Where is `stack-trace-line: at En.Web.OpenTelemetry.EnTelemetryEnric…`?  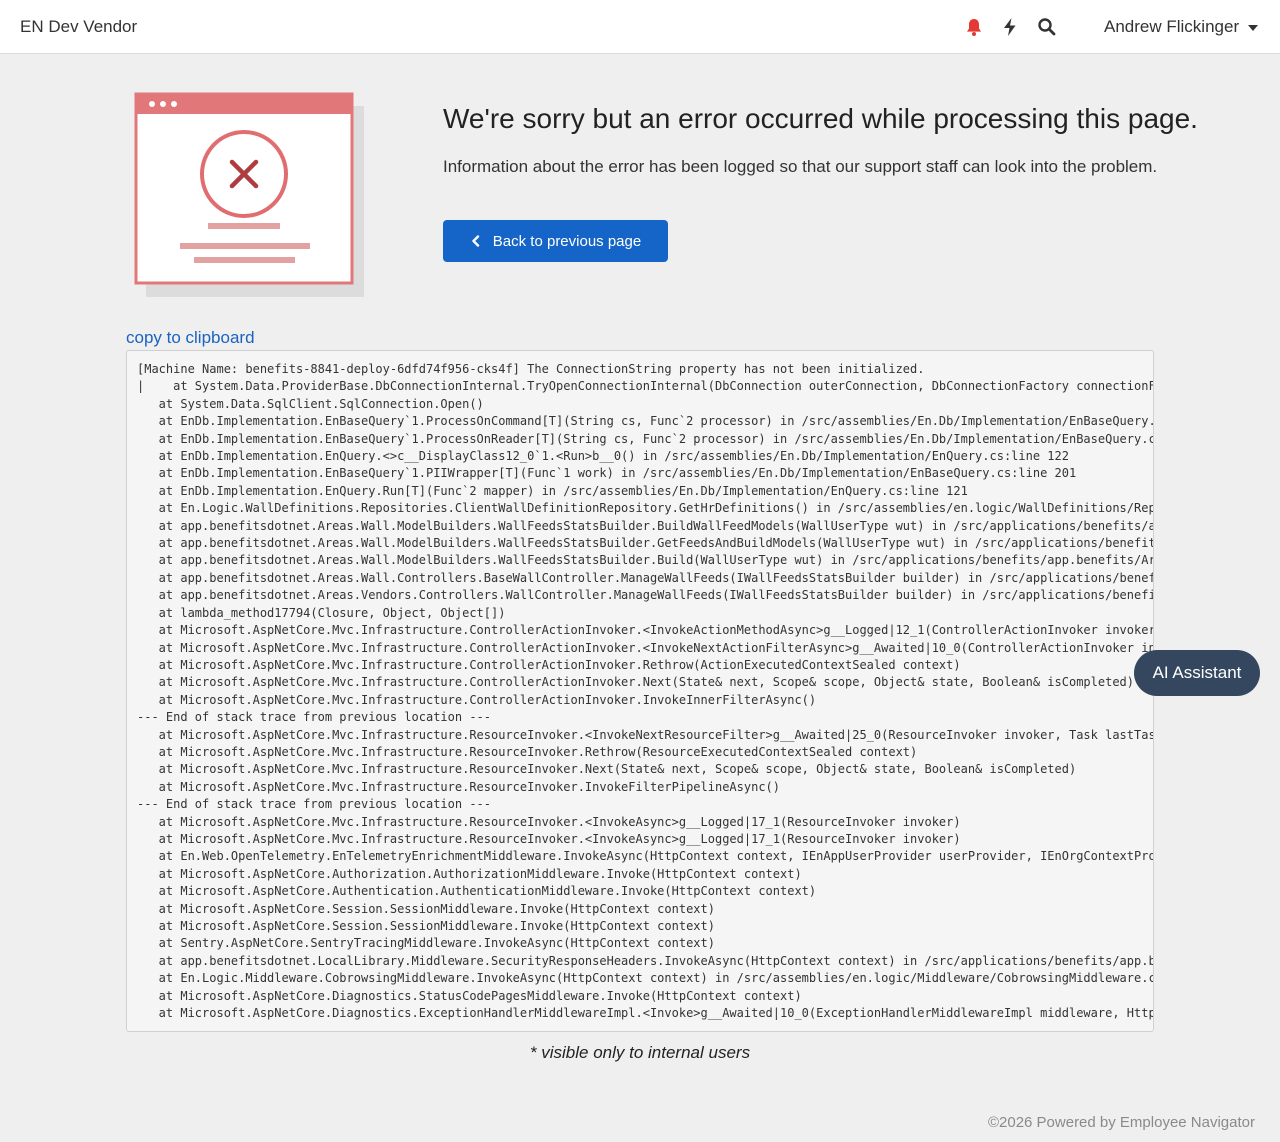 stack-trace-line: at En.Web.OpenTelemetry.EnTelemetryEnric… is located at coordinates (656, 856).